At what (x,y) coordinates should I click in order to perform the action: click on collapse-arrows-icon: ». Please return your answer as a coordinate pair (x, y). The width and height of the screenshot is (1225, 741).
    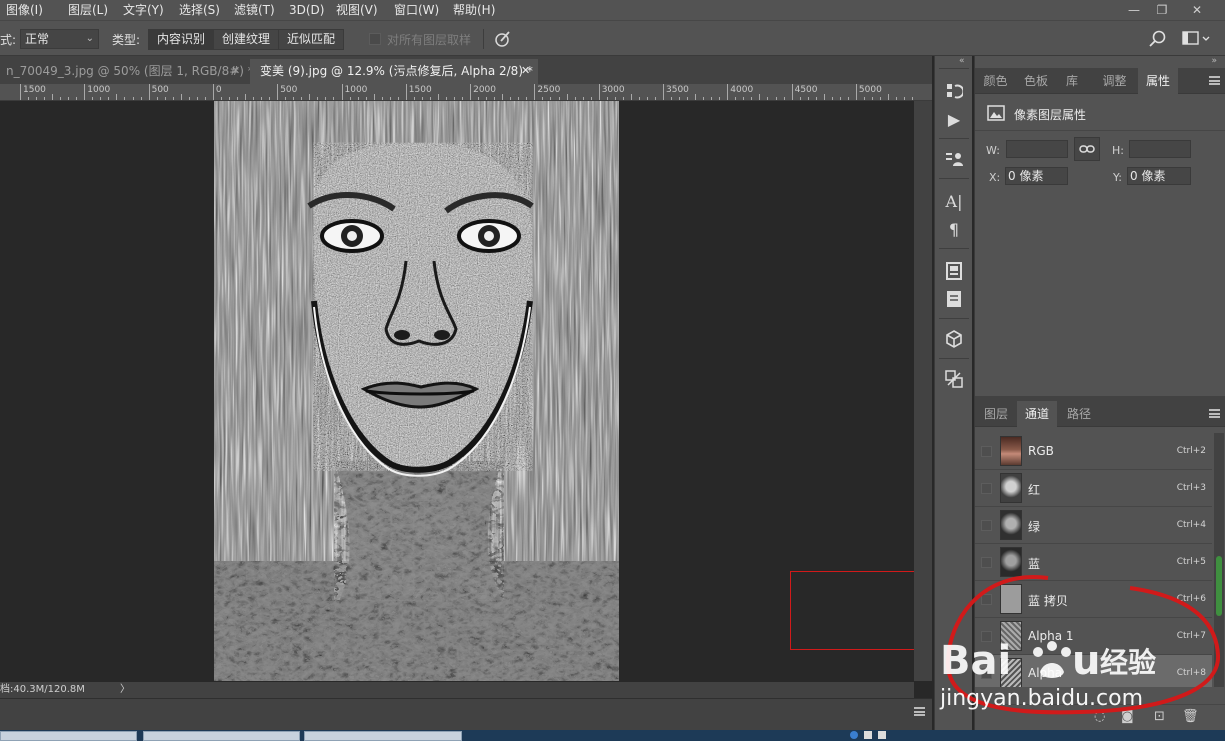
    Looking at the image, I should click on (1214, 61).